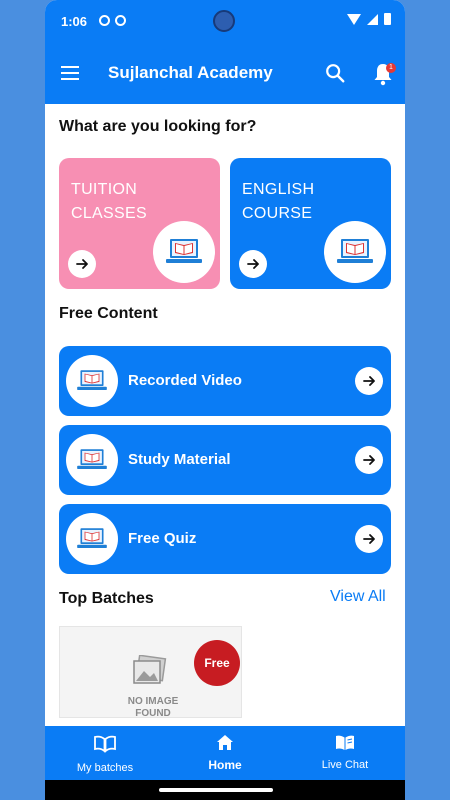 This screenshot has width=450, height=800. Describe the element at coordinates (150, 669) in the screenshot. I see `image-placeholder-icon` at that location.